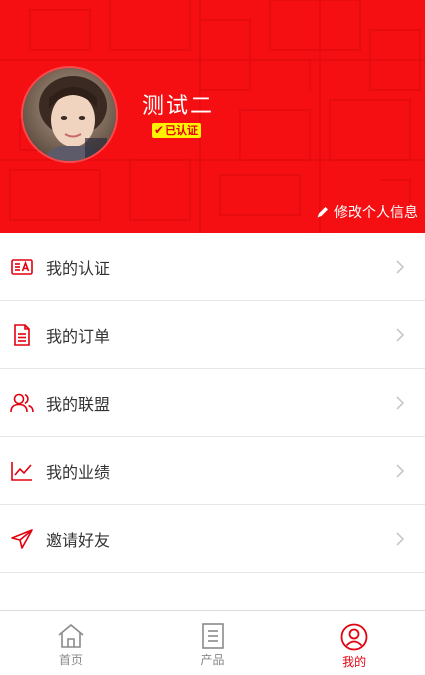 This screenshot has height=675, width=425. What do you see at coordinates (78, 404) in the screenshot?
I see `menu-item-label: 我的联盟` at bounding box center [78, 404].